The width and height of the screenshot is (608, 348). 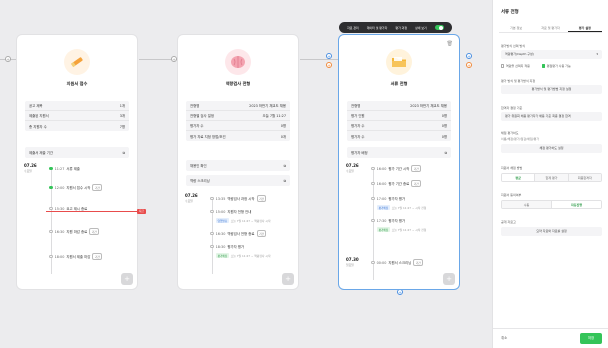 What do you see at coordinates (122, 126) in the screenshot?
I see `info-value: 7명` at bounding box center [122, 126].